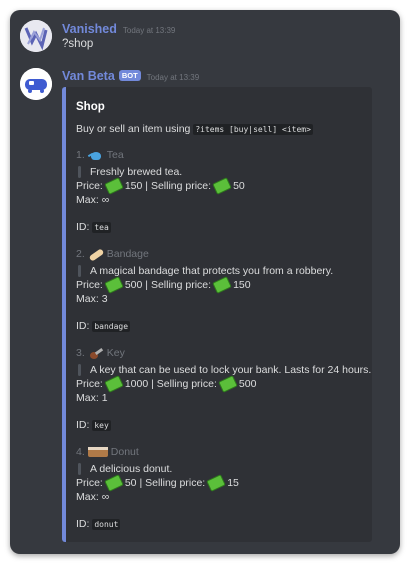  What do you see at coordinates (106, 524) in the screenshot?
I see `item-id: donut` at bounding box center [106, 524].